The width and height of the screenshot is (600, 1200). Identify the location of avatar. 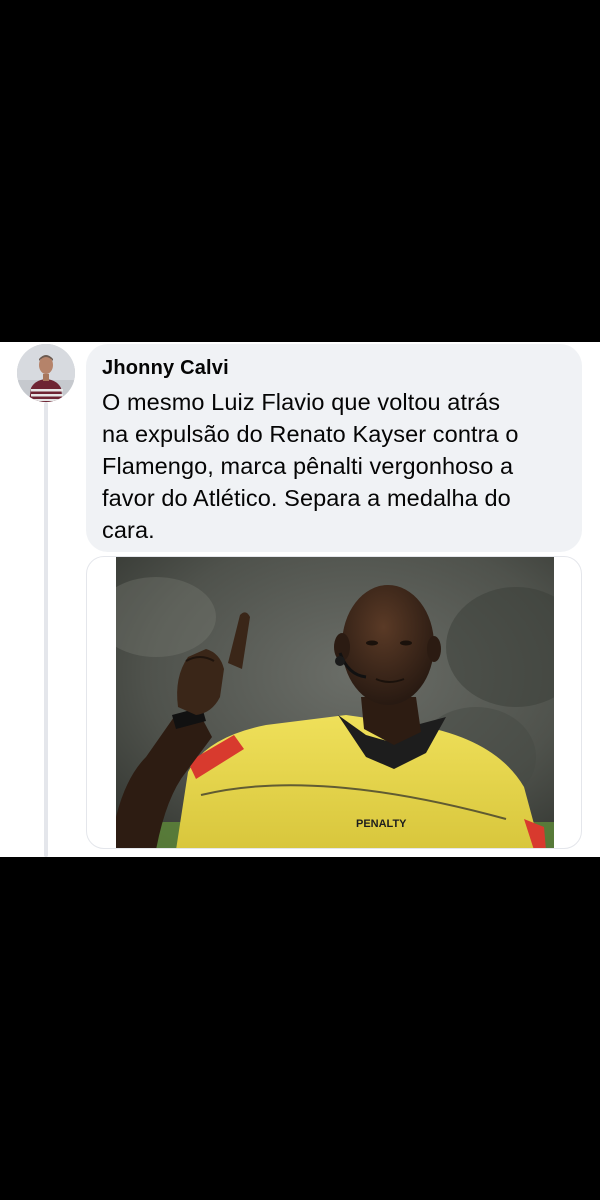
(46, 373).